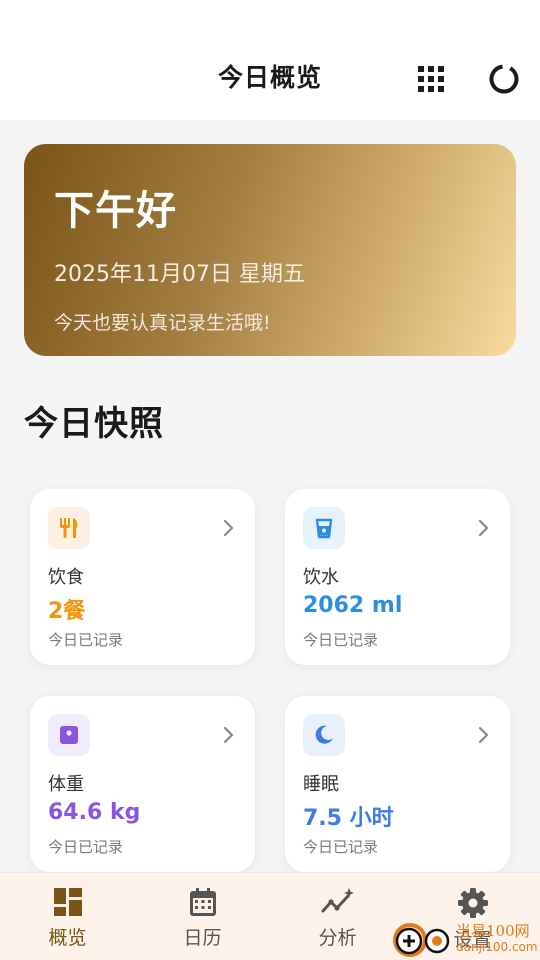 The width and height of the screenshot is (540, 960). What do you see at coordinates (142, 577) in the screenshot?
I see `diet-card: 饮食 2餐 今日已记录` at bounding box center [142, 577].